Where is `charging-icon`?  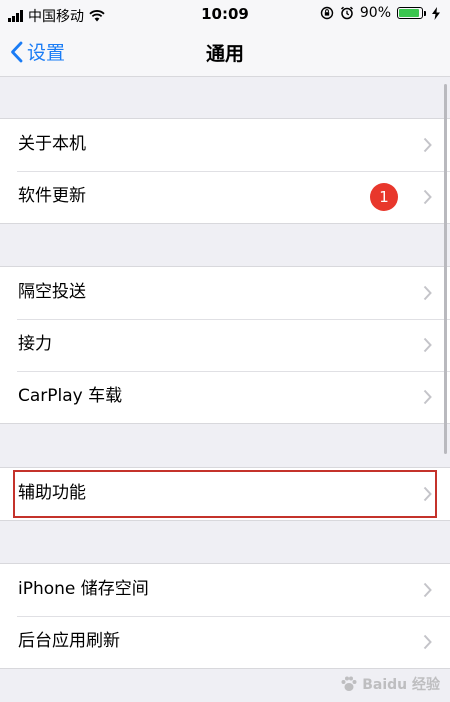
charging-icon is located at coordinates (436, 13).